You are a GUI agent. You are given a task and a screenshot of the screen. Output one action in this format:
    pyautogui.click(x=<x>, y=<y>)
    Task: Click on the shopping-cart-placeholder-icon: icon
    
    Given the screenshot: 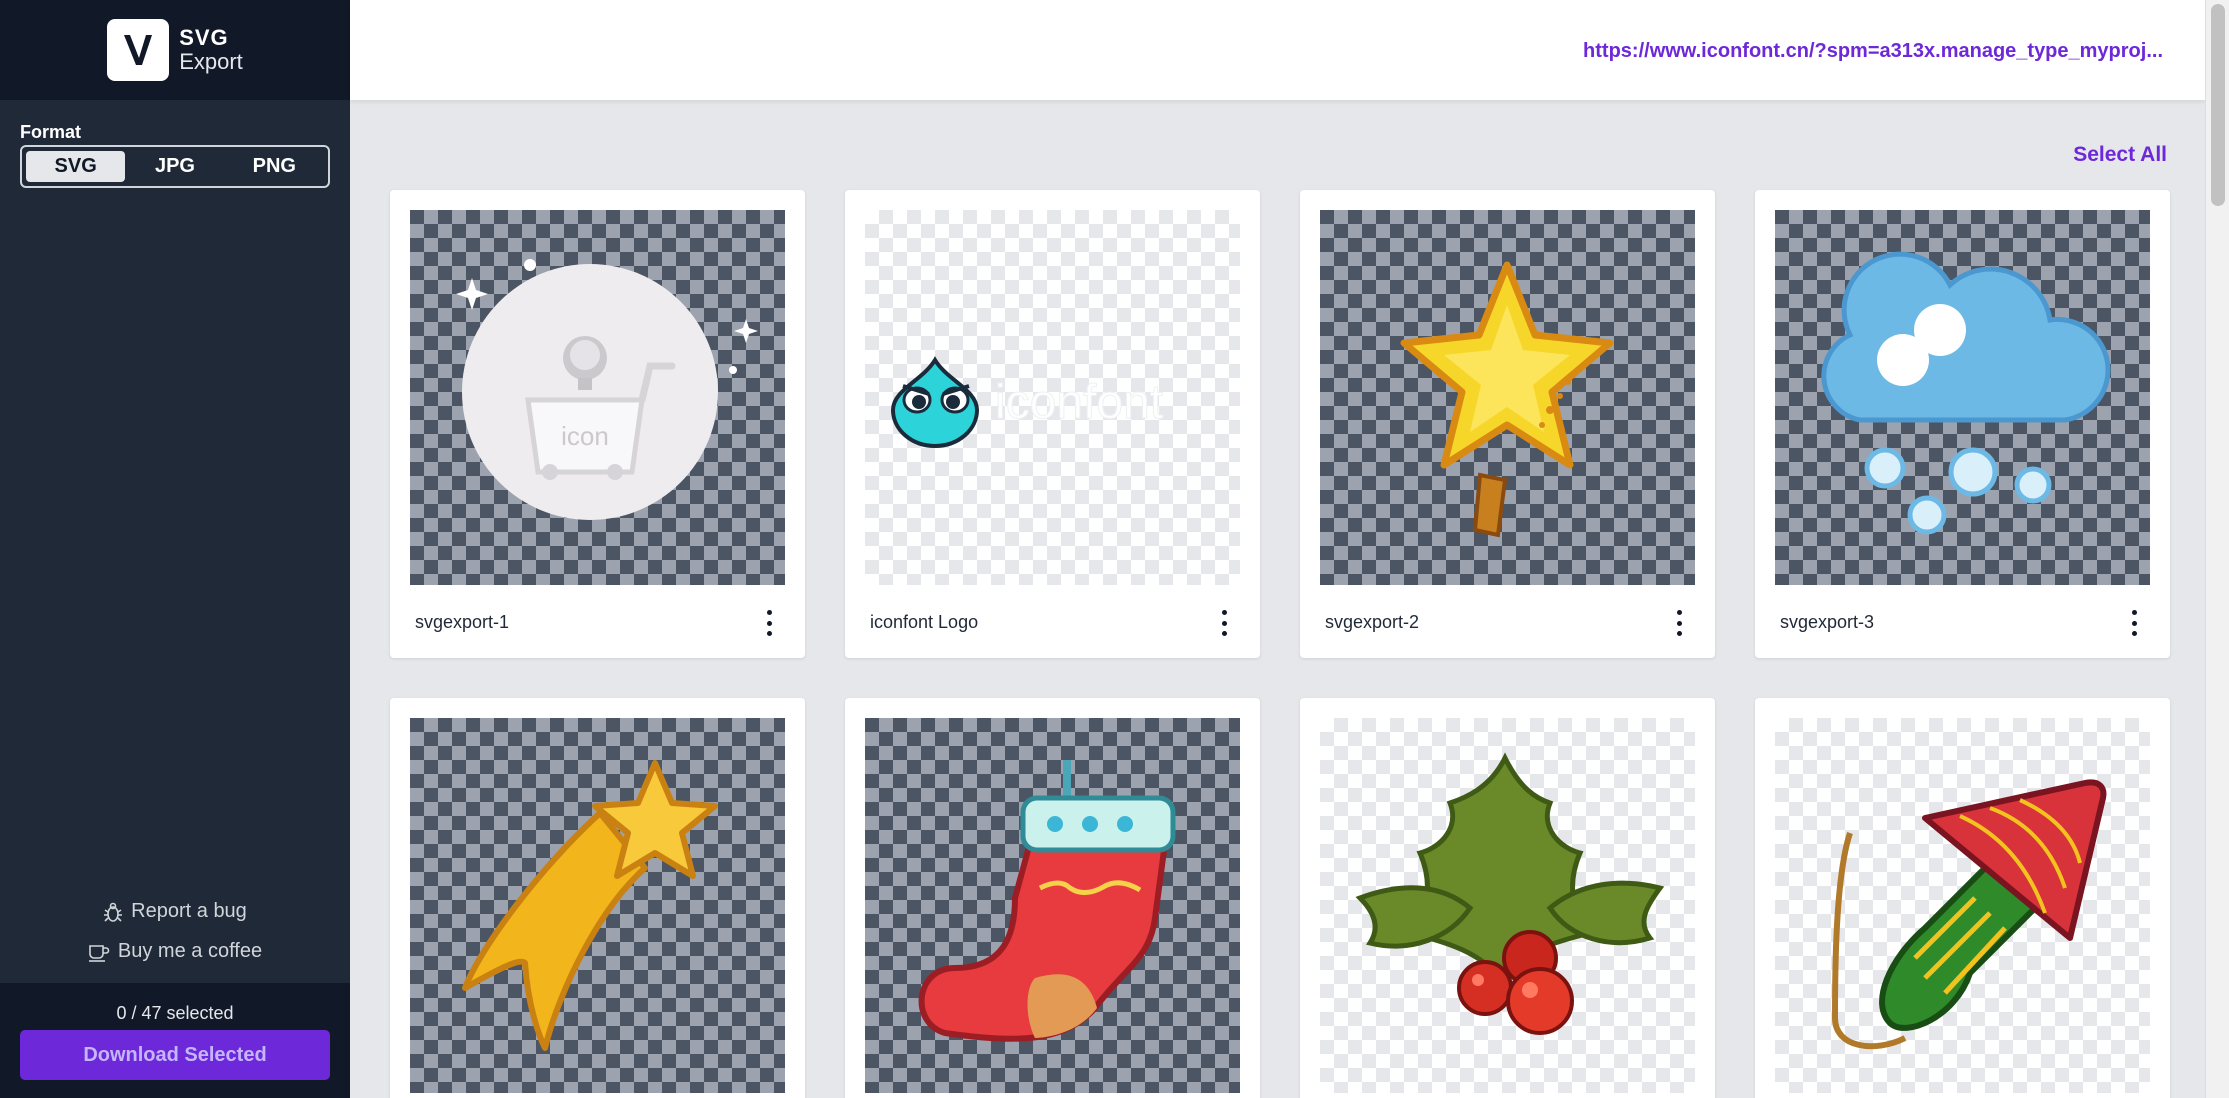 What is the action you would take?
    pyautogui.click(x=607, y=389)
    